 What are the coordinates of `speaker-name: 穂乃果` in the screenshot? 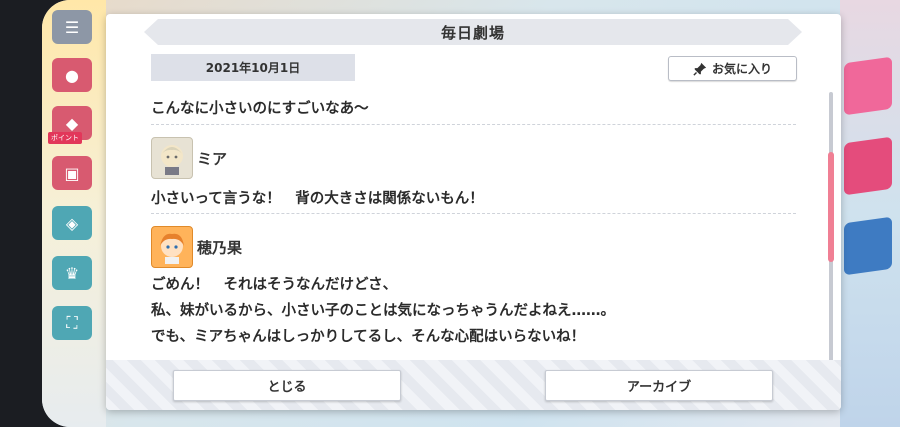 It's located at (220, 247).